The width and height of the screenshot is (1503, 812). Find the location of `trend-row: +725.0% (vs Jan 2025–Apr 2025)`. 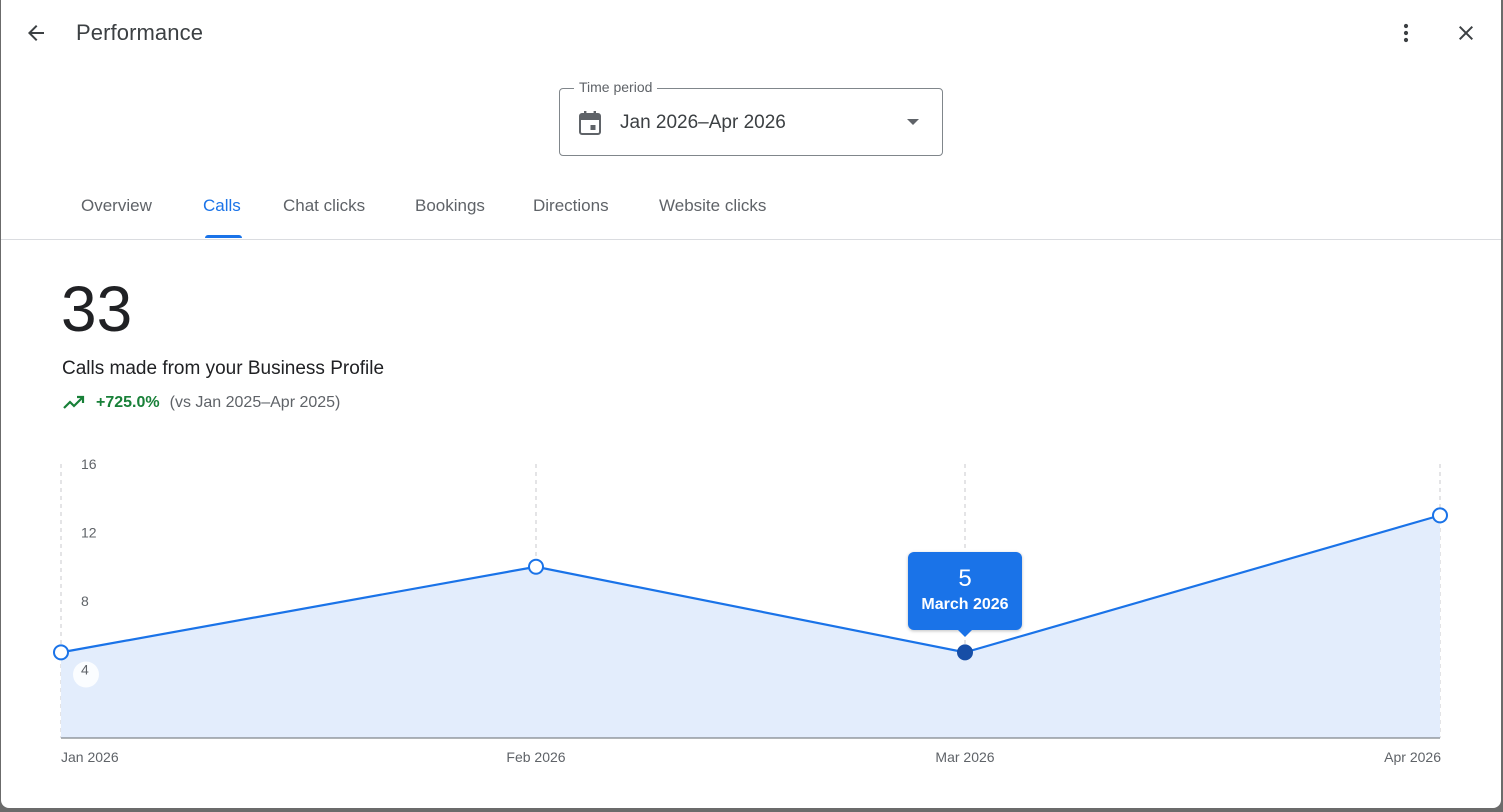

trend-row: +725.0% (vs Jan 2025–Apr 2025) is located at coordinates (201, 403).